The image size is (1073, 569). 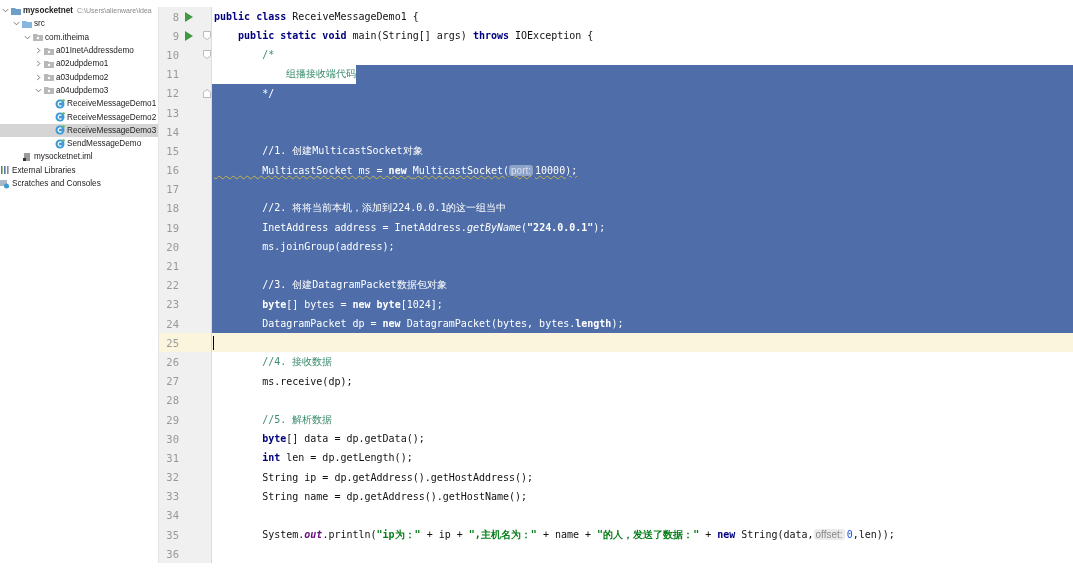 What do you see at coordinates (185, 112) in the screenshot?
I see `line-number: 13` at bounding box center [185, 112].